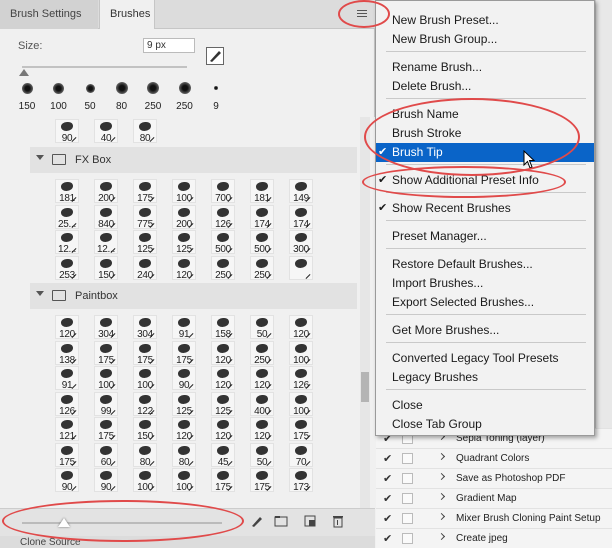 The image size is (612, 548). What do you see at coordinates (301, 191) in the screenshot?
I see `brush-tile: 149` at bounding box center [301, 191].